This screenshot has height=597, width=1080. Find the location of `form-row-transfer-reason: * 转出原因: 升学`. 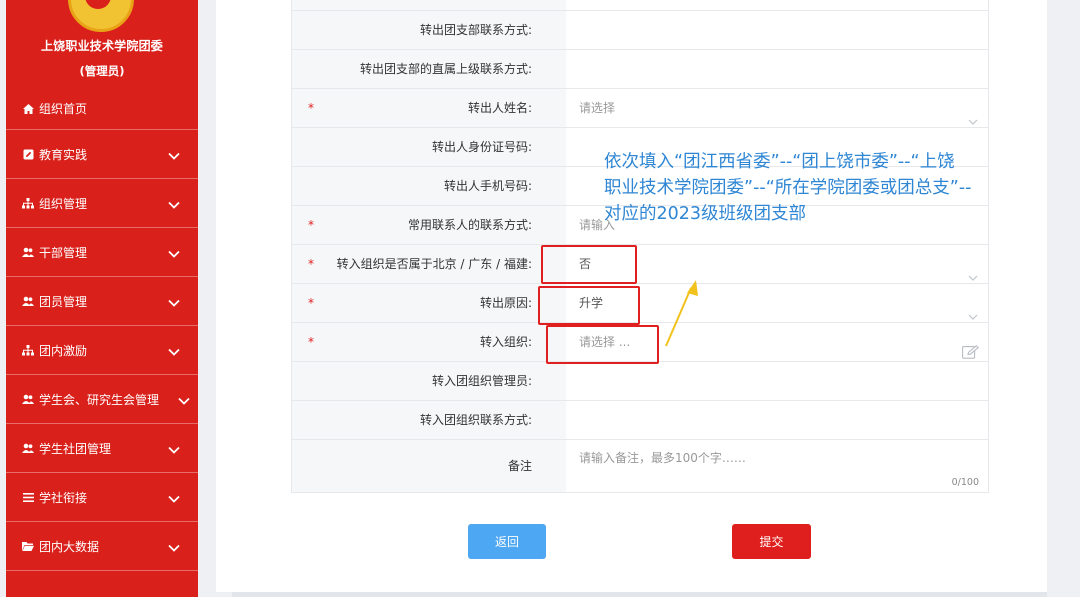

form-row-transfer-reason: * 转出原因: 升学 is located at coordinates (640, 302).